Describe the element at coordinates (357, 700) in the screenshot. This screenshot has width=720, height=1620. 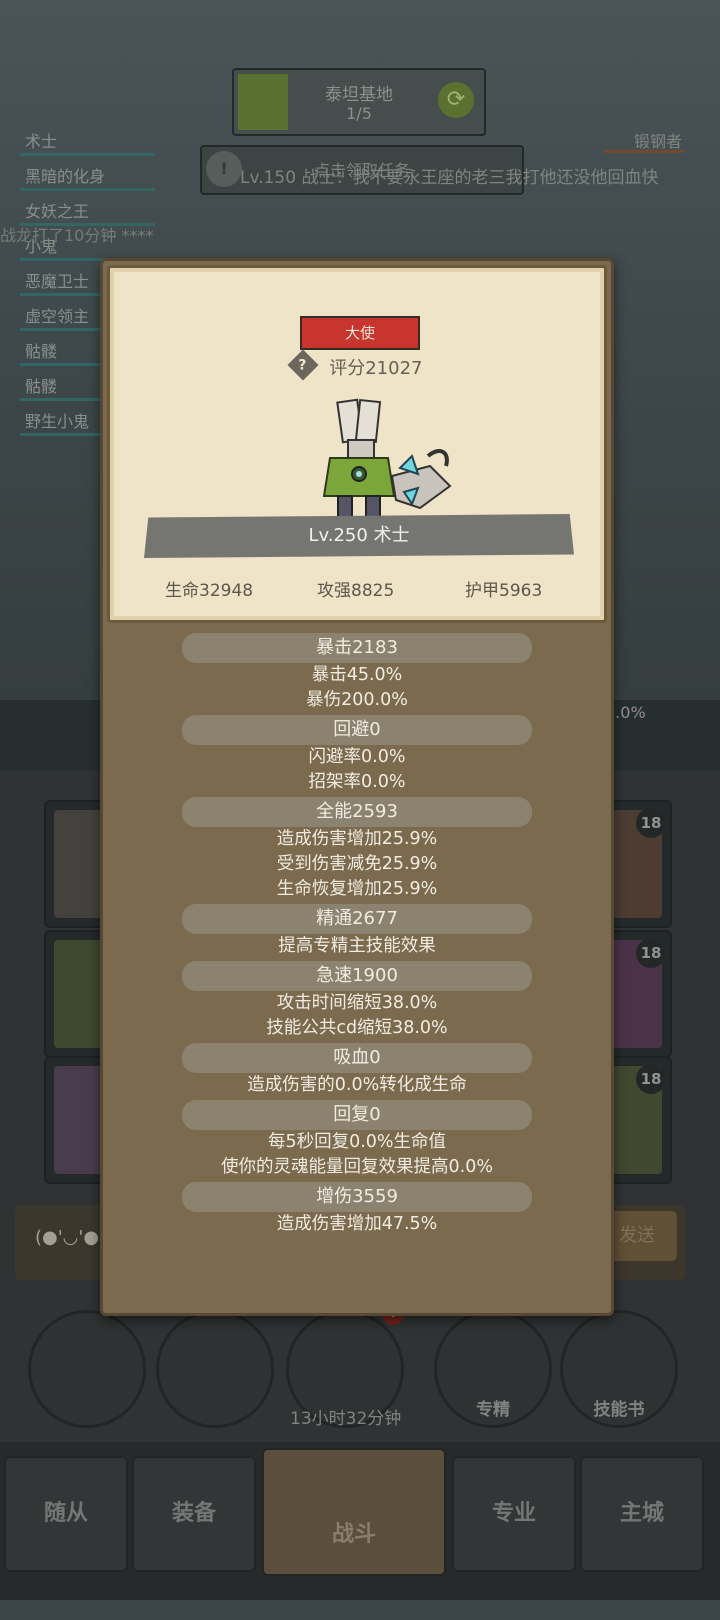
I see `stat-line: 暴伤200.0%` at that location.